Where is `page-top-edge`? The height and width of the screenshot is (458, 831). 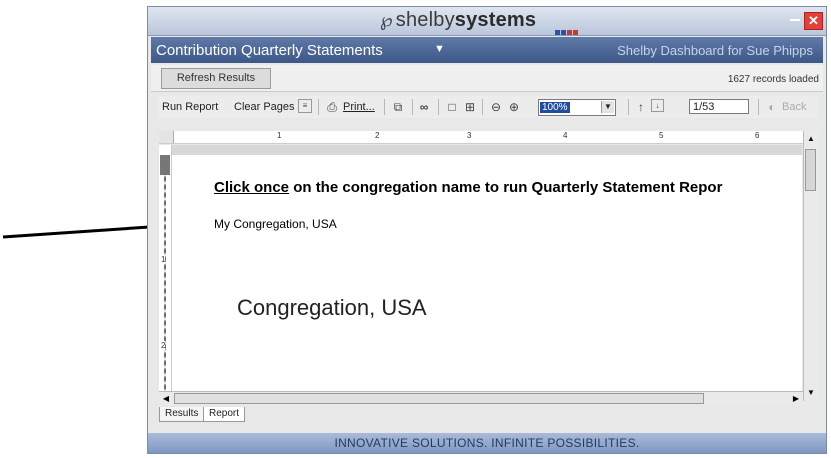 page-top-edge is located at coordinates (487, 150).